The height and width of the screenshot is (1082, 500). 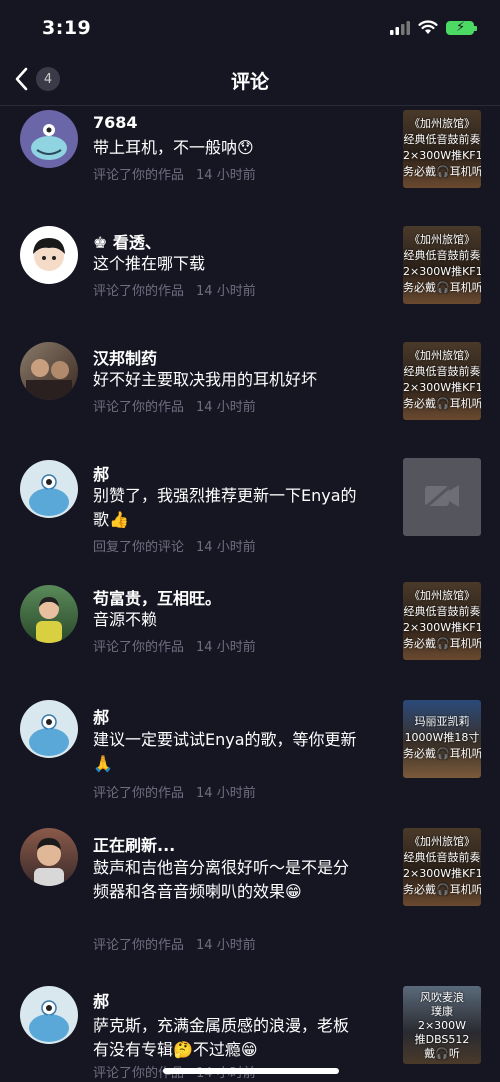 What do you see at coordinates (205, 379) in the screenshot?
I see `comment-text: 好不好主要取决我用的耳机好坏` at bounding box center [205, 379].